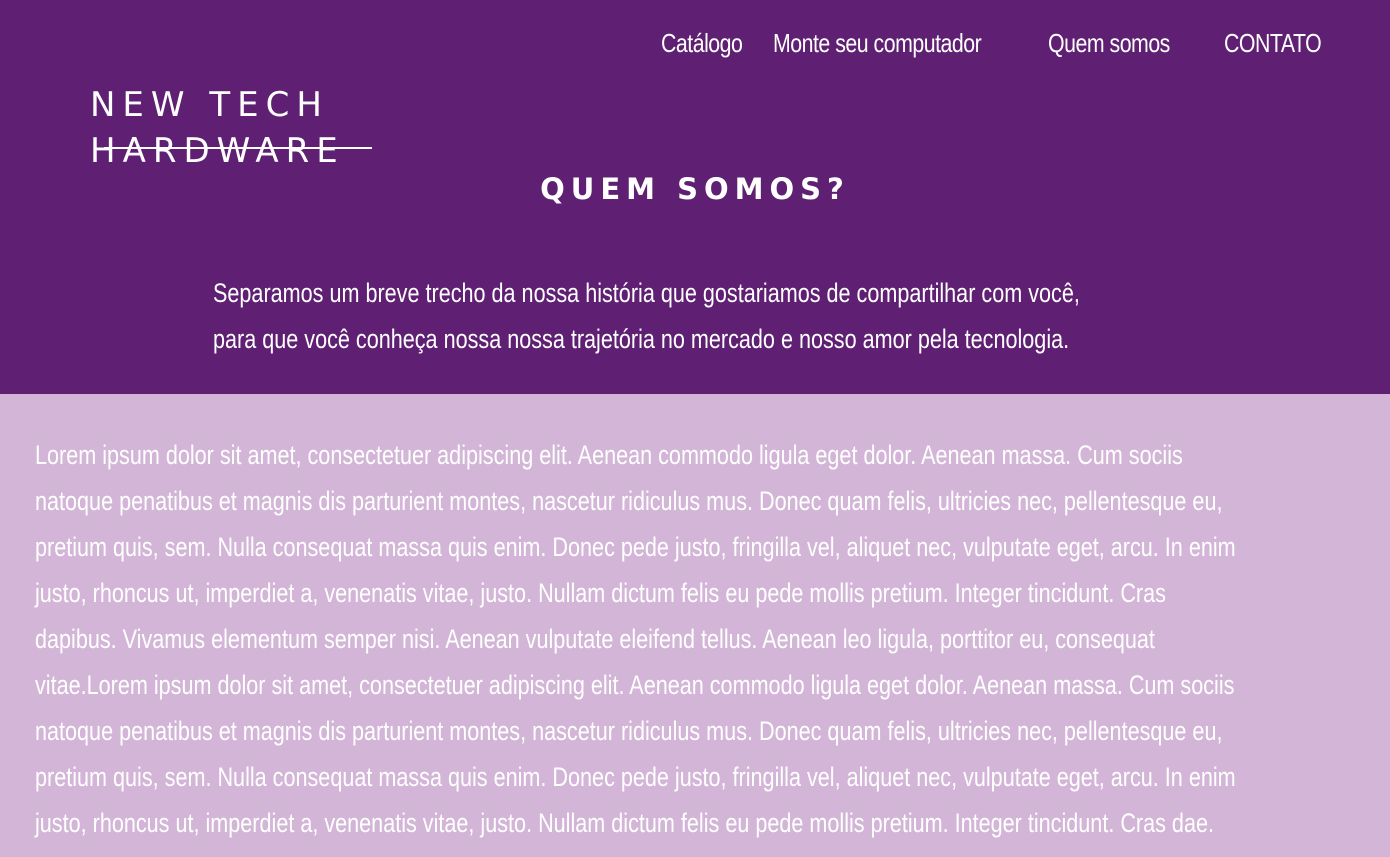 The image size is (1390, 857). What do you see at coordinates (877, 43) in the screenshot?
I see `nav-link-monte-seu-computador: Monte seu computador` at bounding box center [877, 43].